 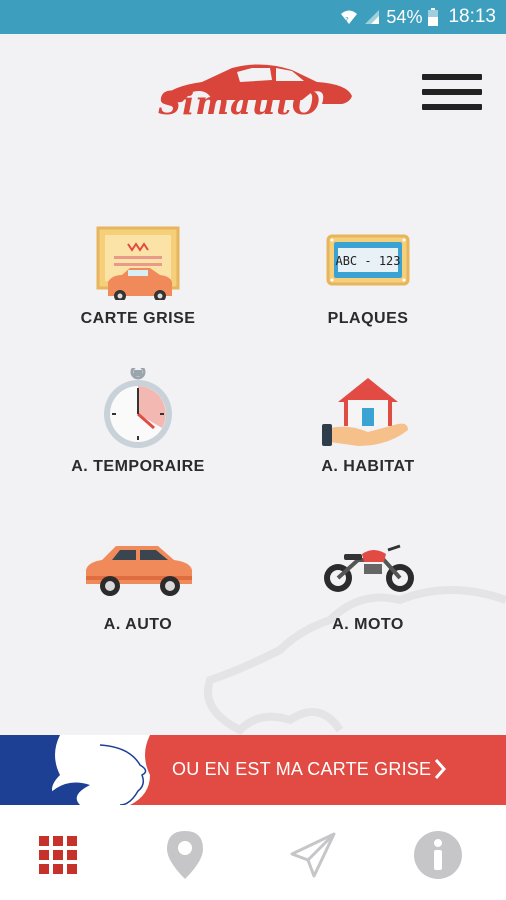 I want to click on motorcycle-icon, so click(x=369, y=568).